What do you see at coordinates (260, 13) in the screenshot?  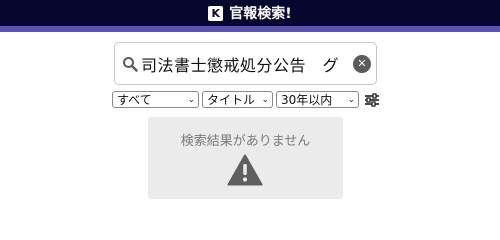 I see `app-title: 官報検索!` at bounding box center [260, 13].